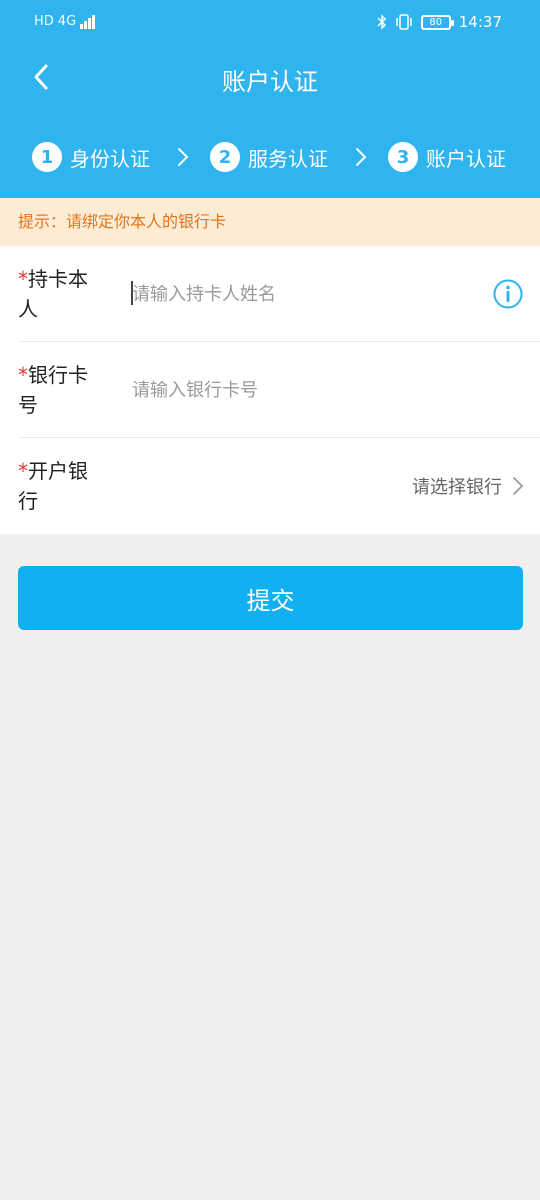  Describe the element at coordinates (404, 22) in the screenshot. I see `vibrate-icon` at that location.